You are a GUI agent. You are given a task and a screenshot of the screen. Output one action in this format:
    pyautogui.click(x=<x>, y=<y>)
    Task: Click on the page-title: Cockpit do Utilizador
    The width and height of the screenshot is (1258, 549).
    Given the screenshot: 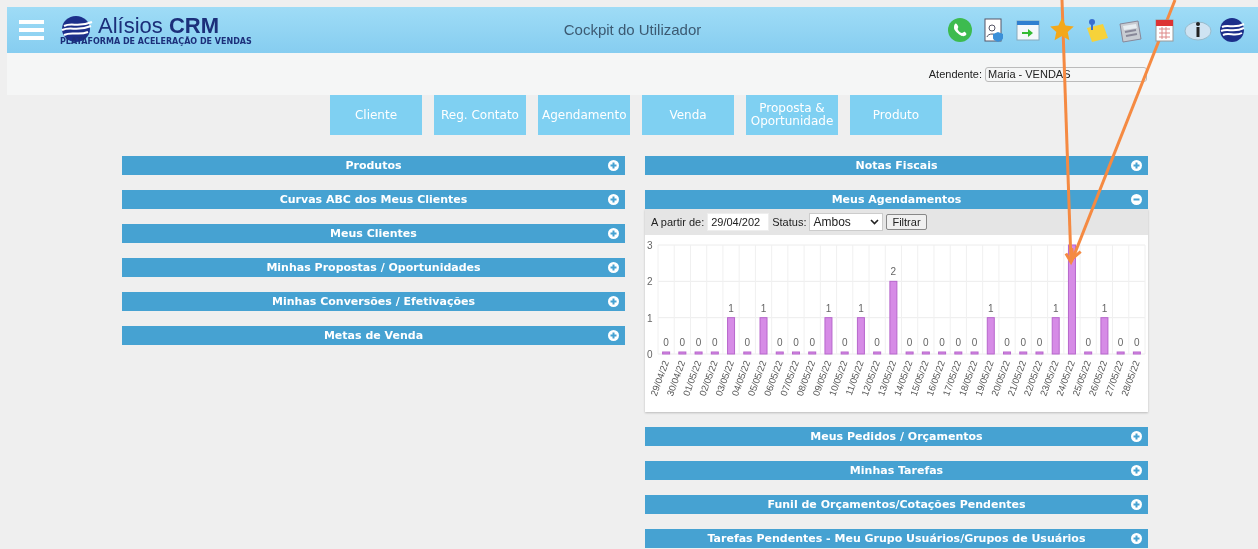 What is the action you would take?
    pyautogui.click(x=632, y=29)
    